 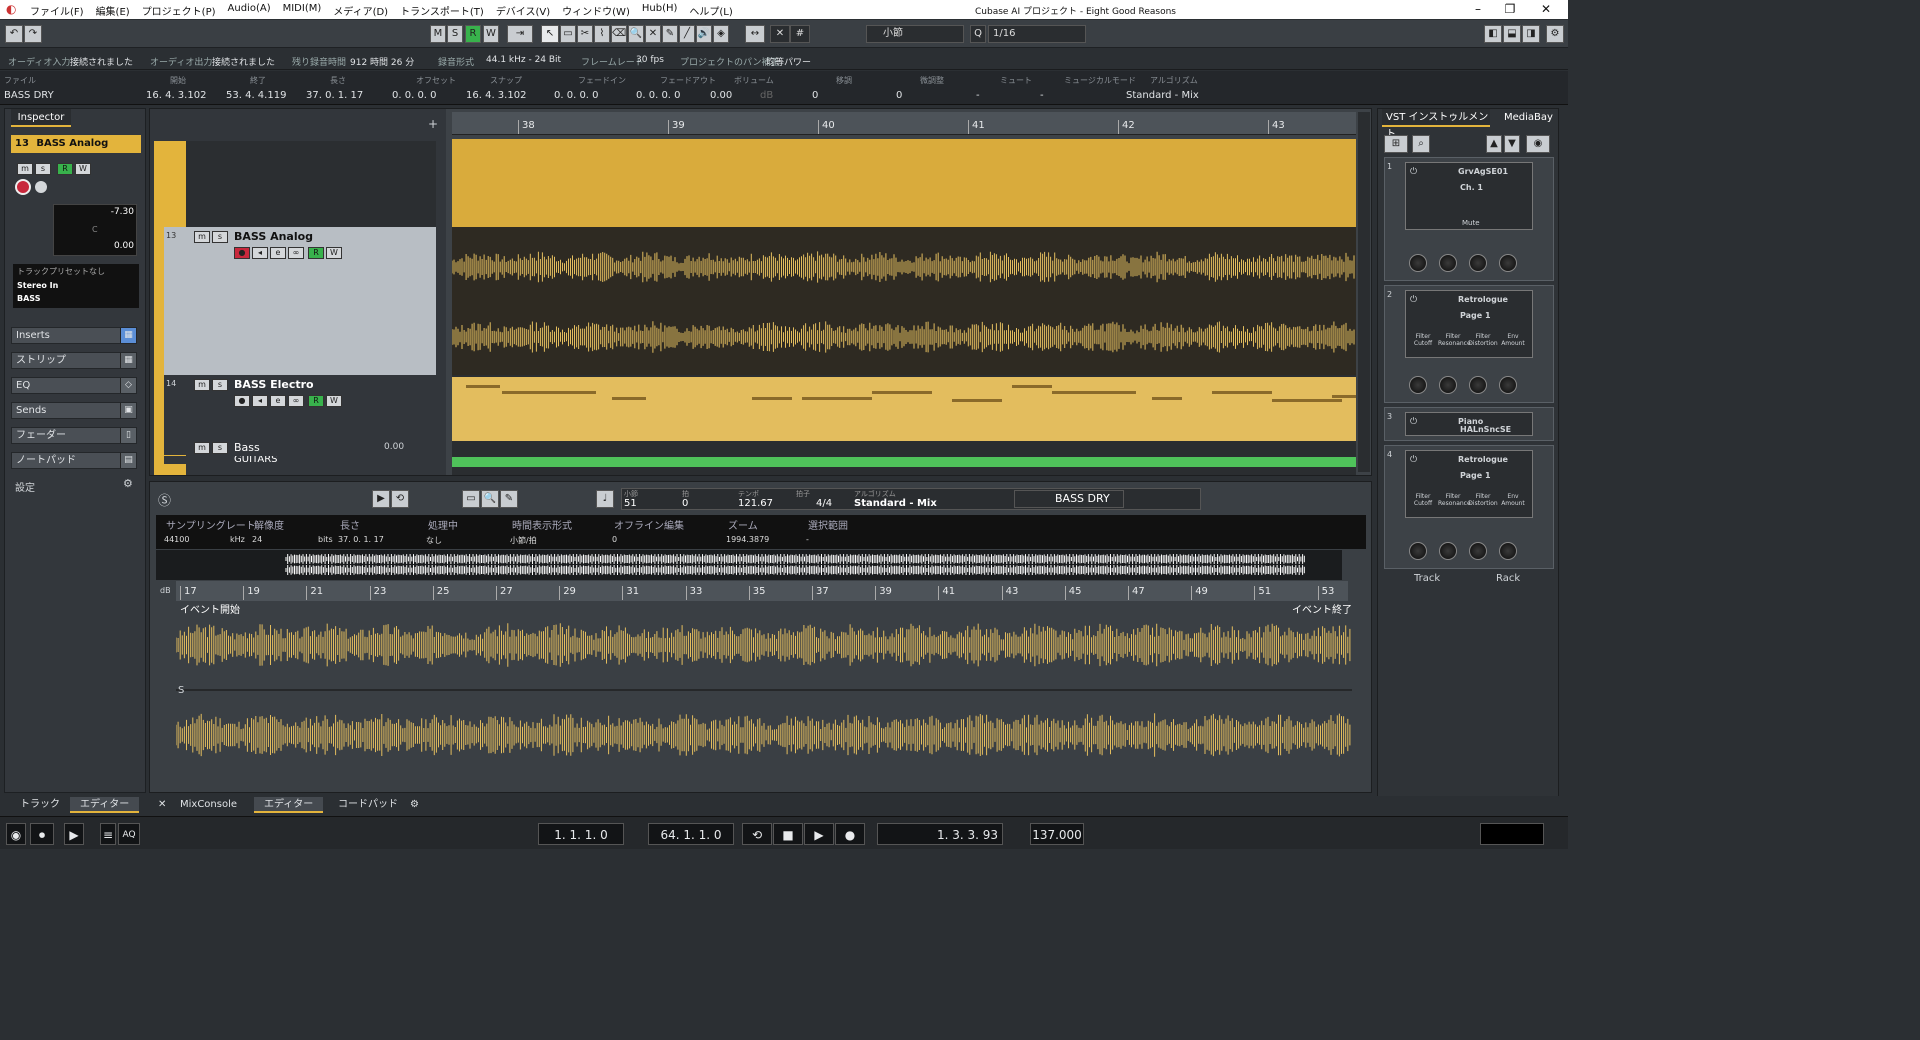 What do you see at coordinates (257, 539) in the screenshot?
I see `editor-info-value: 24` at bounding box center [257, 539].